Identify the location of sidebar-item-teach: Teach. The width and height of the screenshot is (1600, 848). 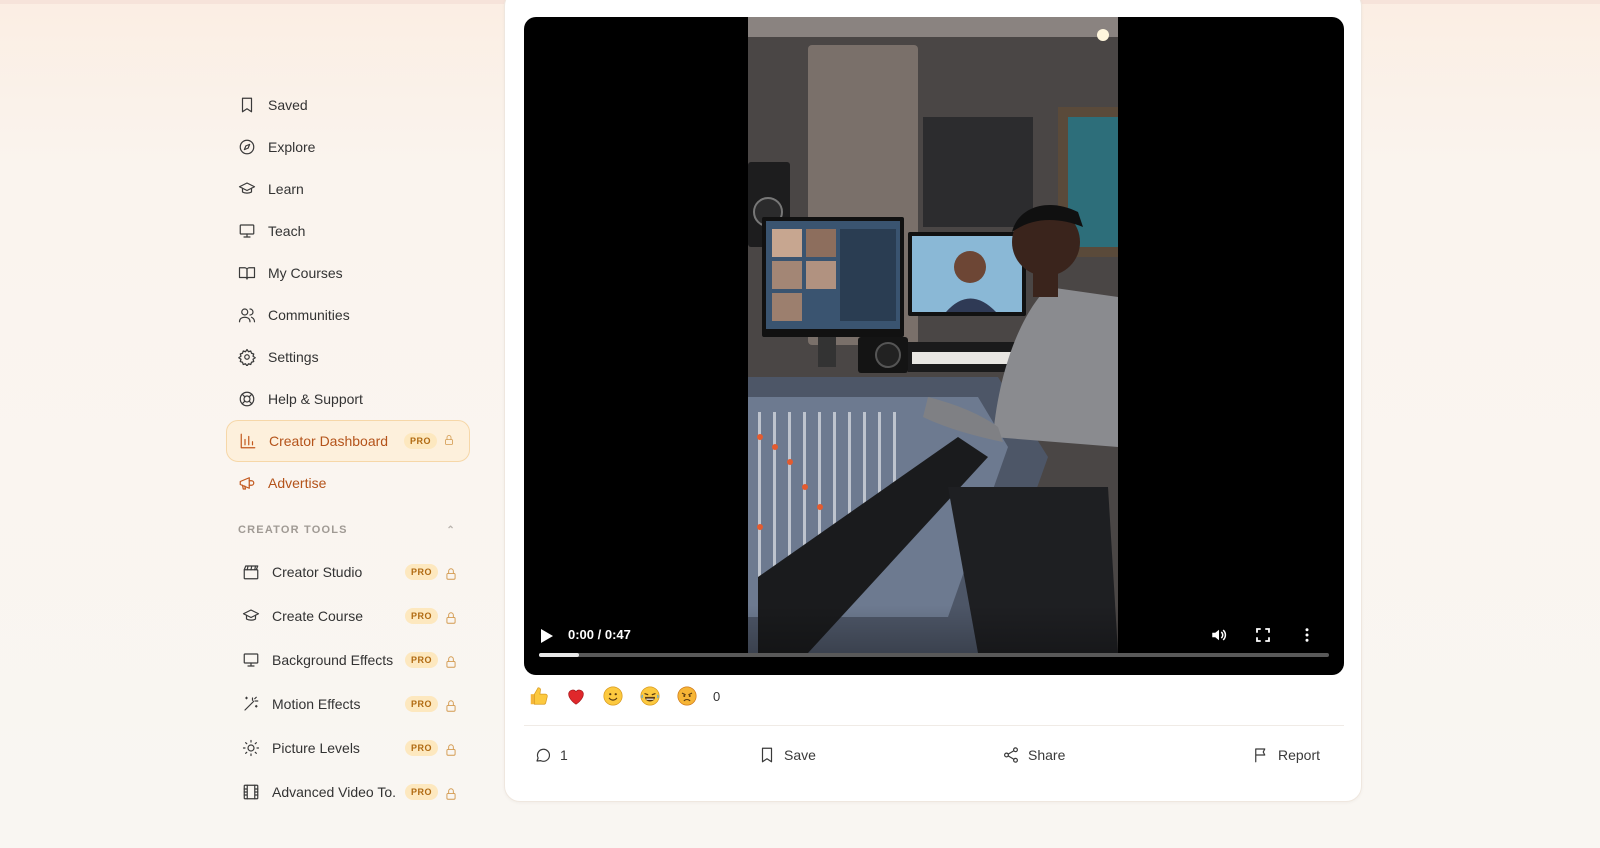
(348, 231).